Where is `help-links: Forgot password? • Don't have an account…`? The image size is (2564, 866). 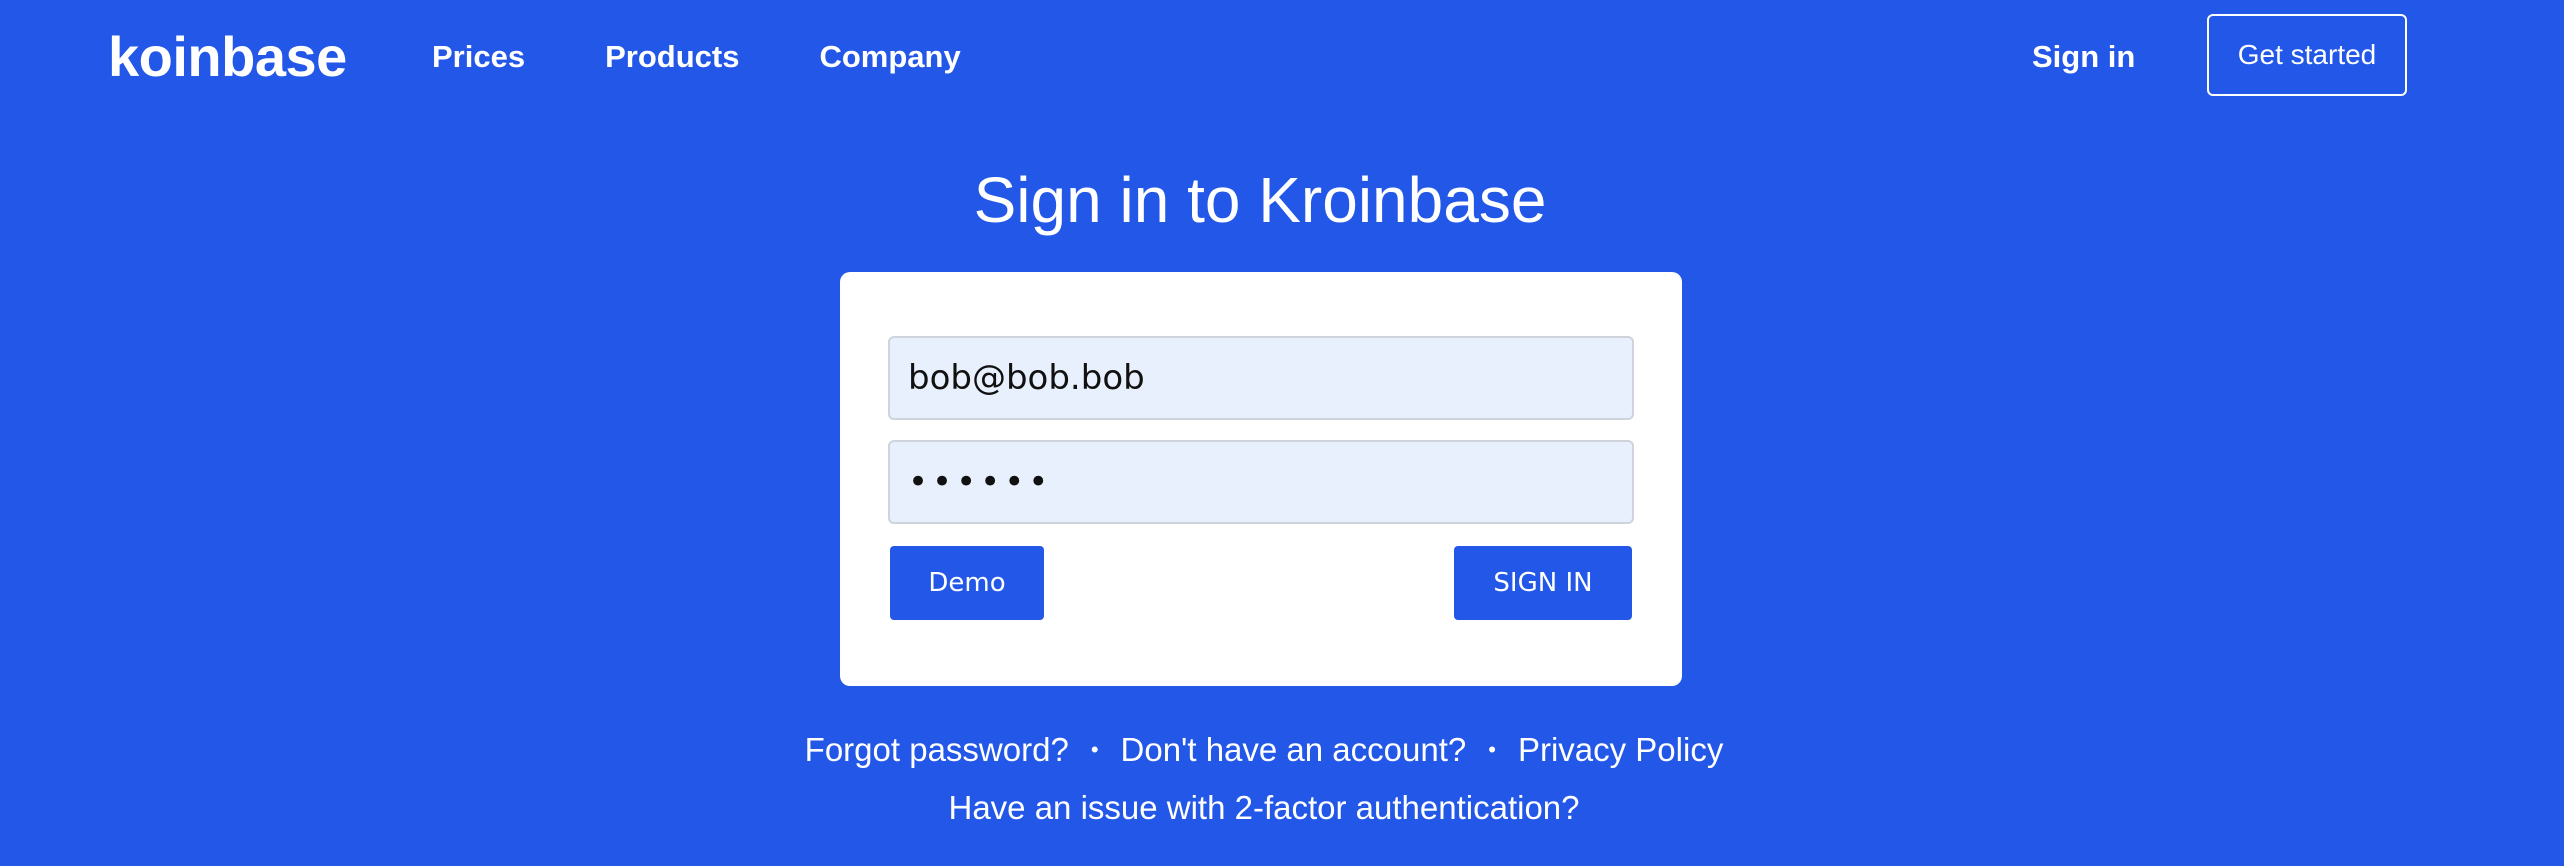
help-links: Forgot password? • Don't have an account… is located at coordinates (1264, 750).